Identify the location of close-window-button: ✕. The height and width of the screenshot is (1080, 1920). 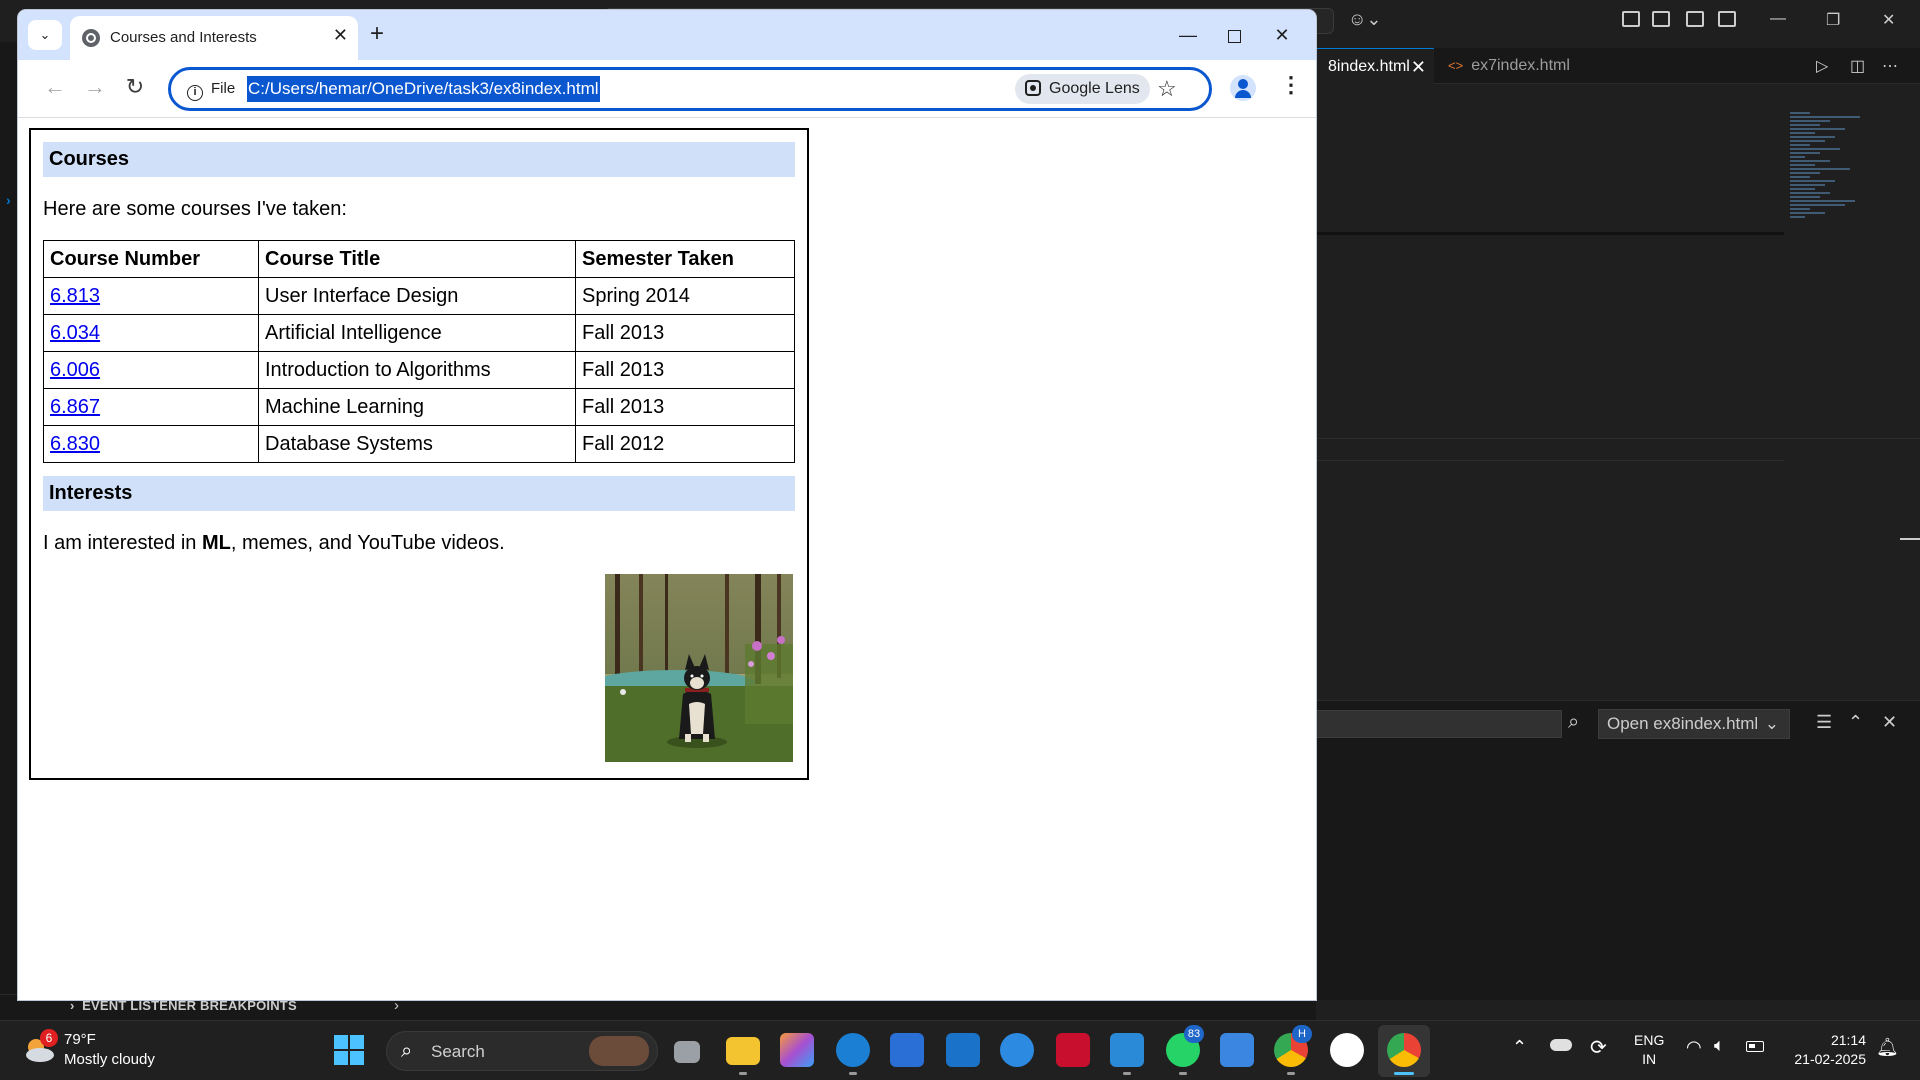
(1282, 35).